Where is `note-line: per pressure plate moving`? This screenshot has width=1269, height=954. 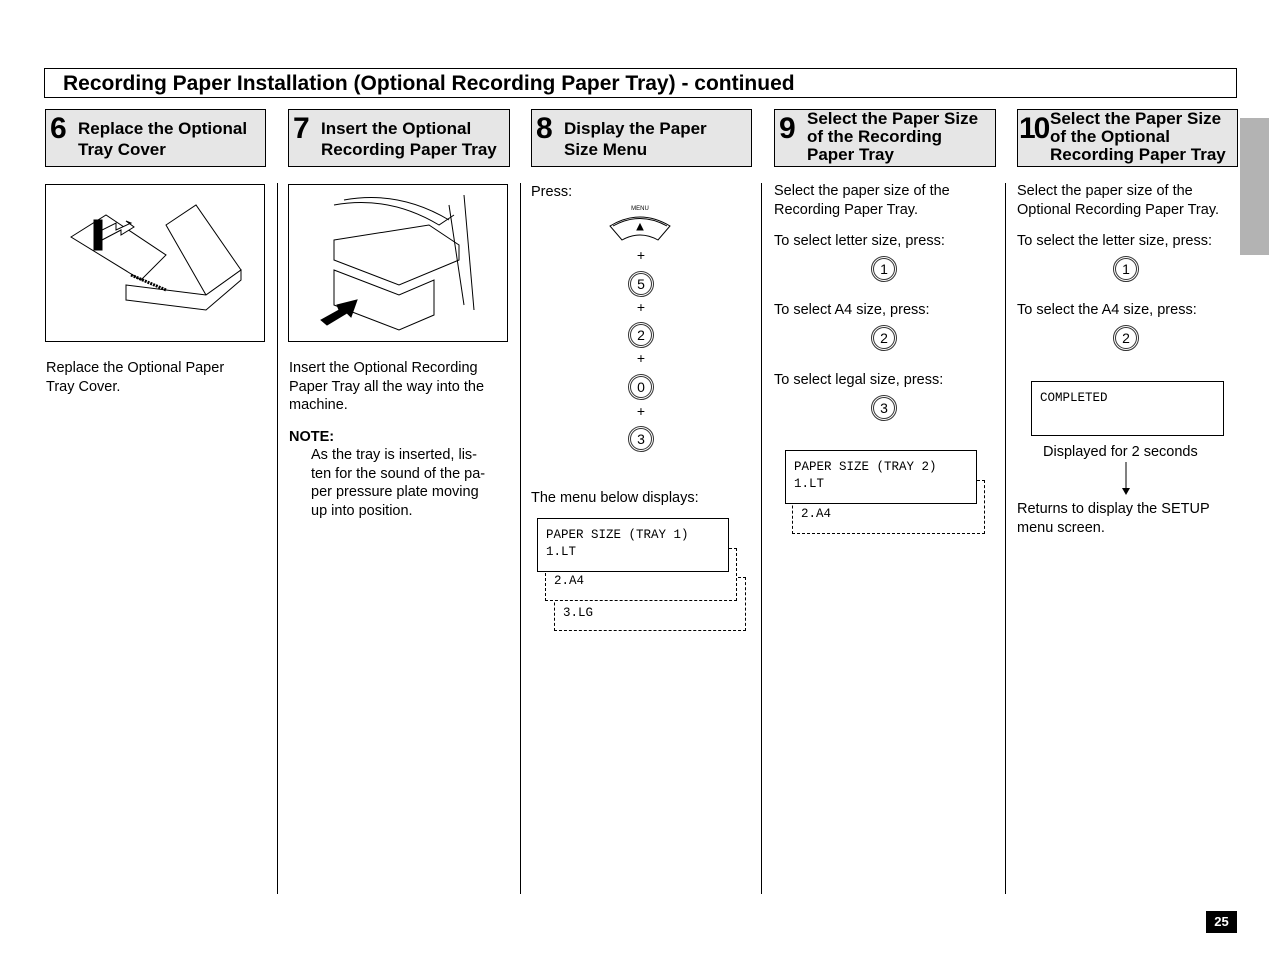
note-line: per pressure plate moving is located at coordinates (395, 492).